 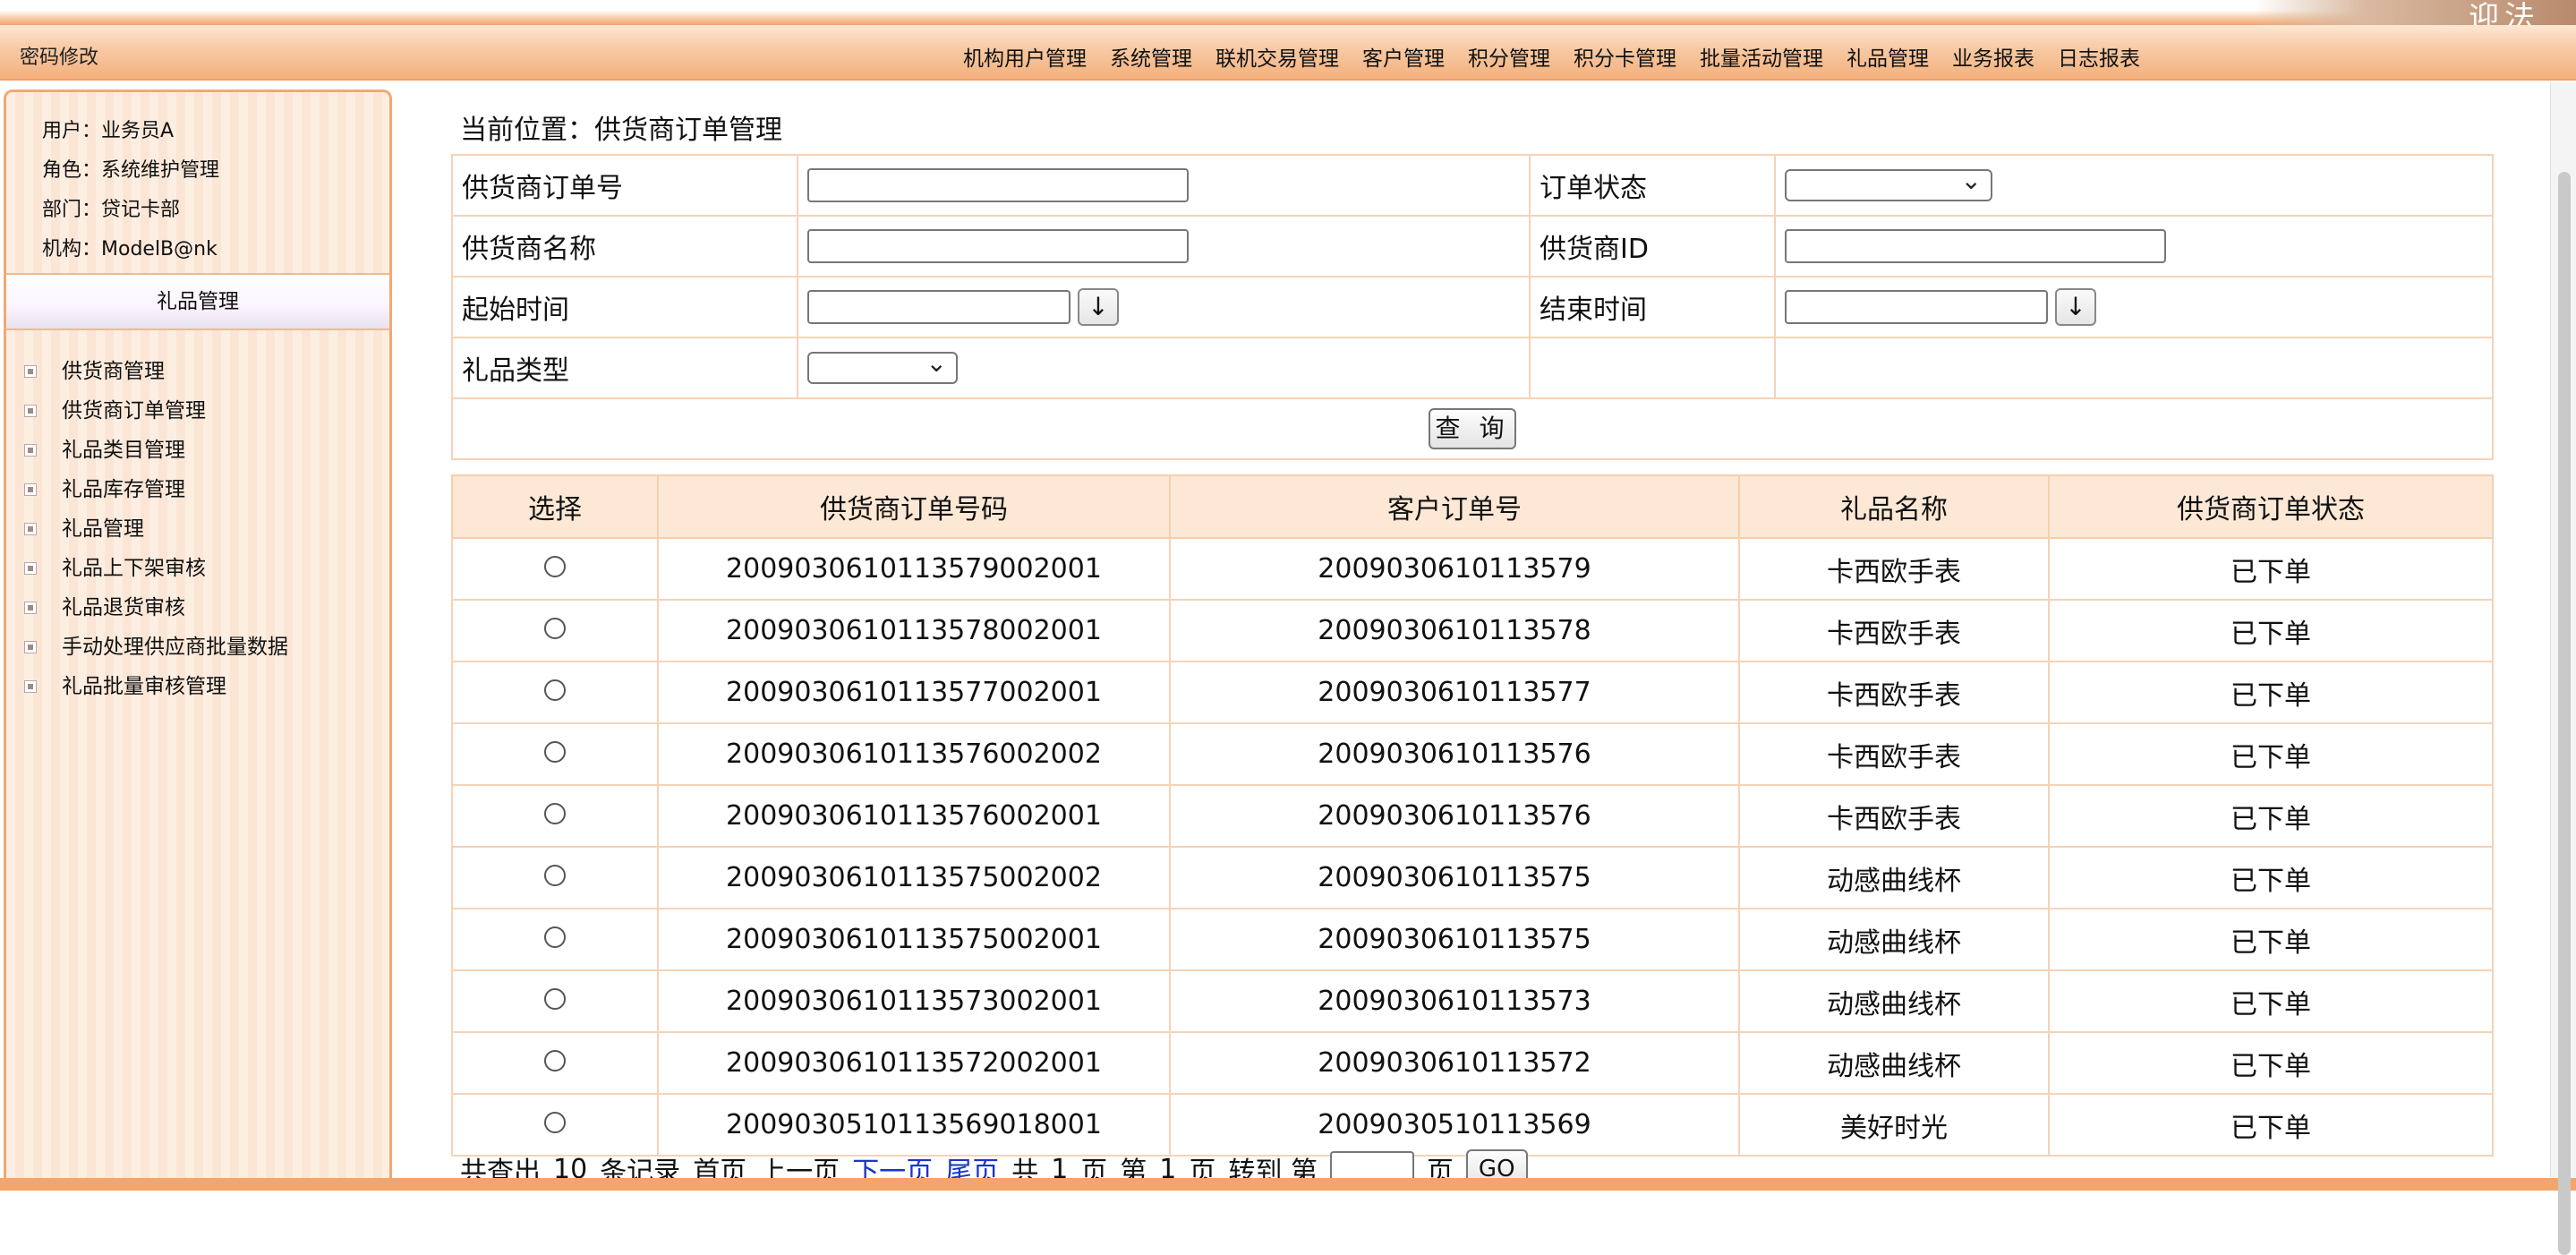 What do you see at coordinates (1888, 184) in the screenshot?
I see `order-status-select` at bounding box center [1888, 184].